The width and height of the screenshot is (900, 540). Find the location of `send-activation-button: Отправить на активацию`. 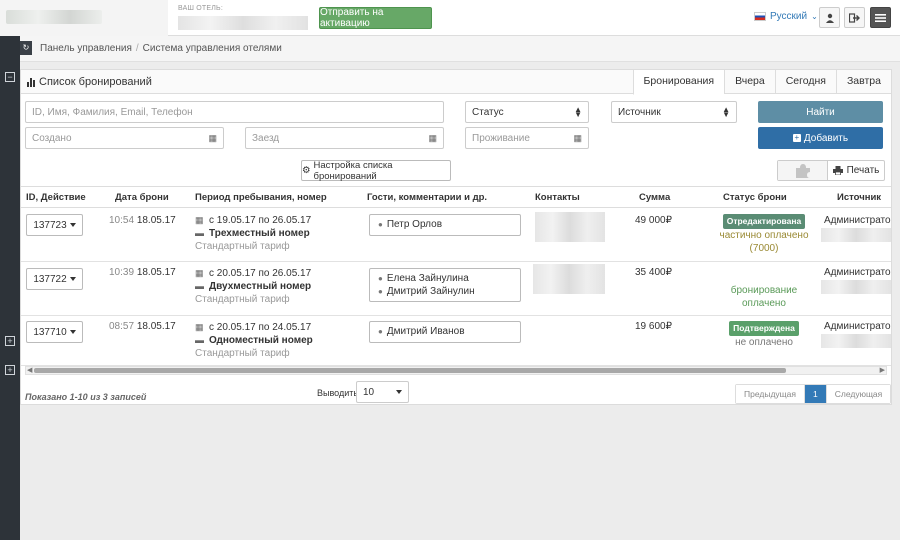

send-activation-button: Отправить на активацию is located at coordinates (375, 18).